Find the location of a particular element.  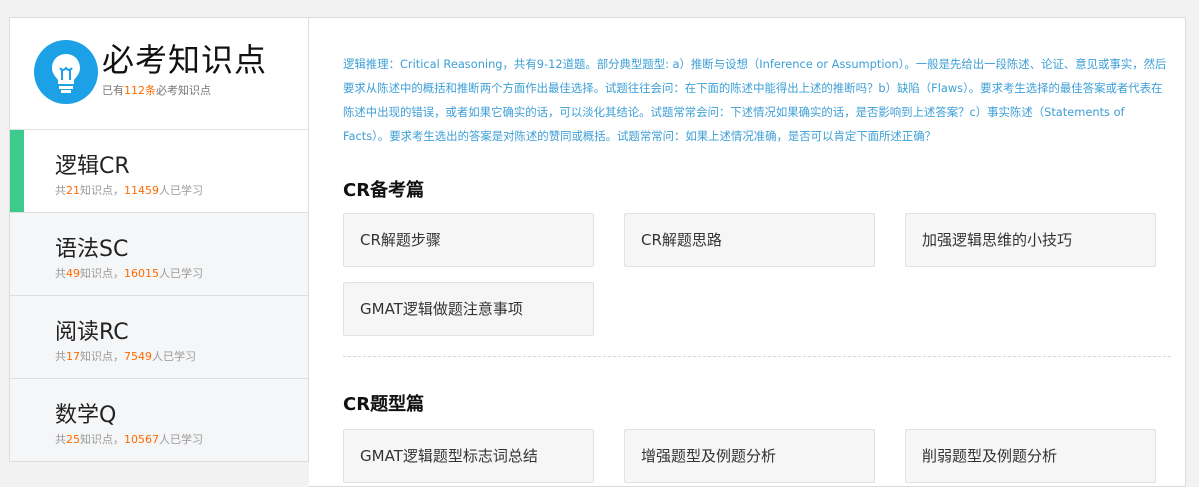

sidebar-item-rc: 阅读RC 共17知识点，7549人已学习 is located at coordinates (159, 337).